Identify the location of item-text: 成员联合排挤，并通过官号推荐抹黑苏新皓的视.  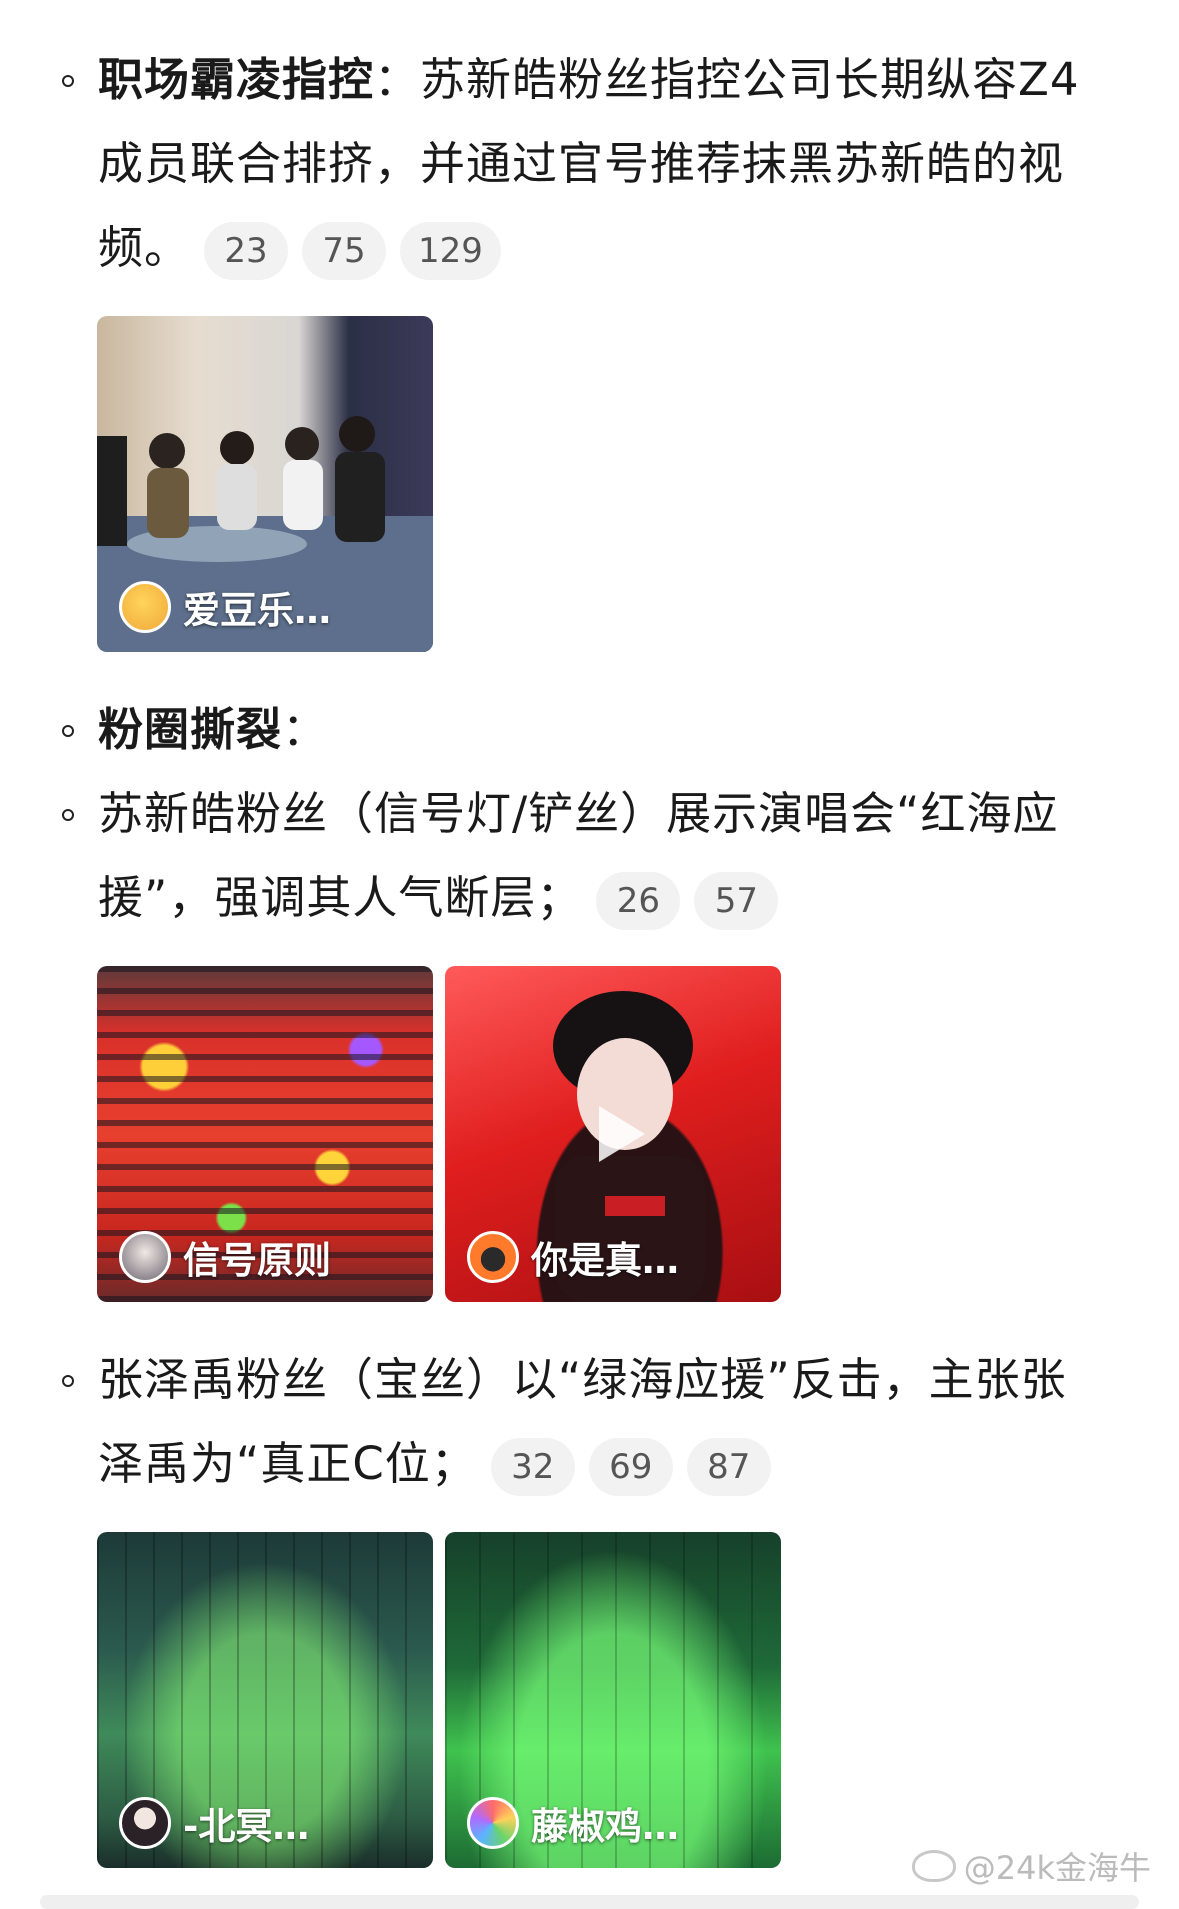
(581, 163).